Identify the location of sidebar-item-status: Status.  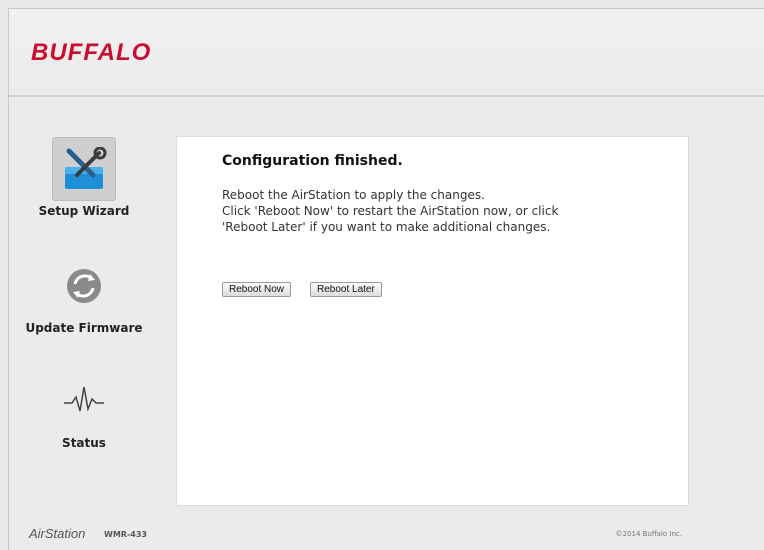
(84, 409).